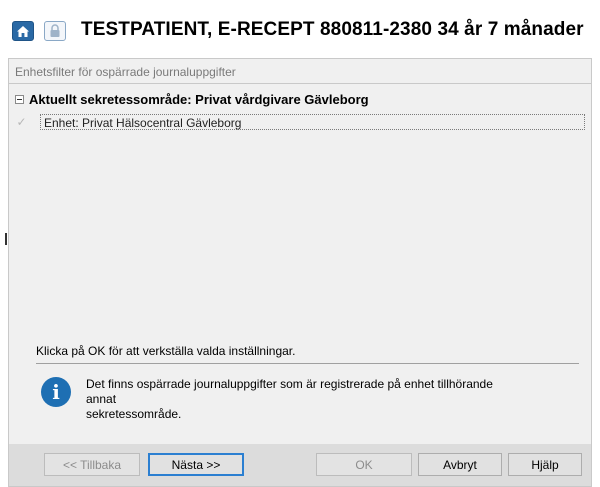 The height and width of the screenshot is (487, 600). What do you see at coordinates (21, 122) in the screenshot?
I see `checkmark-icon: ✓` at bounding box center [21, 122].